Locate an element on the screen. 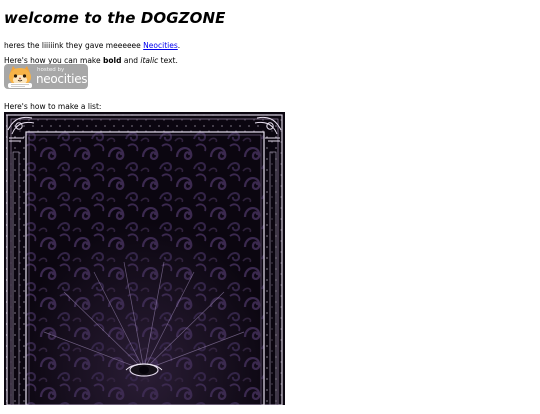  bold-example: bold is located at coordinates (112, 60).